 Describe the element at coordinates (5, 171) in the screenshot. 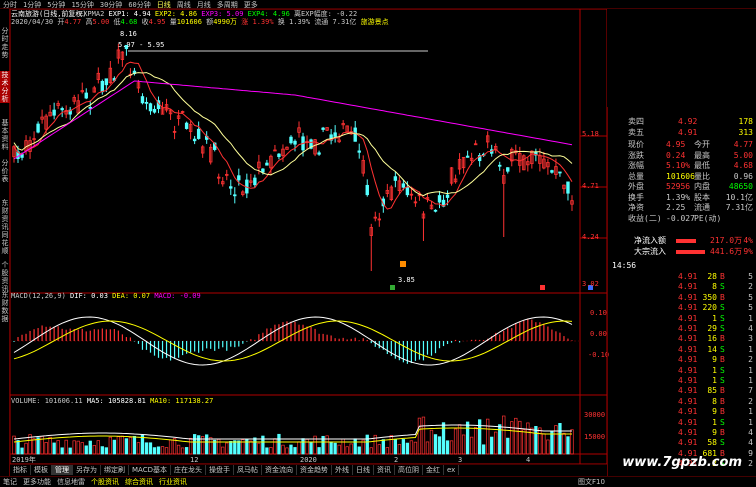

I see `left-tab-3: 分价表` at that location.